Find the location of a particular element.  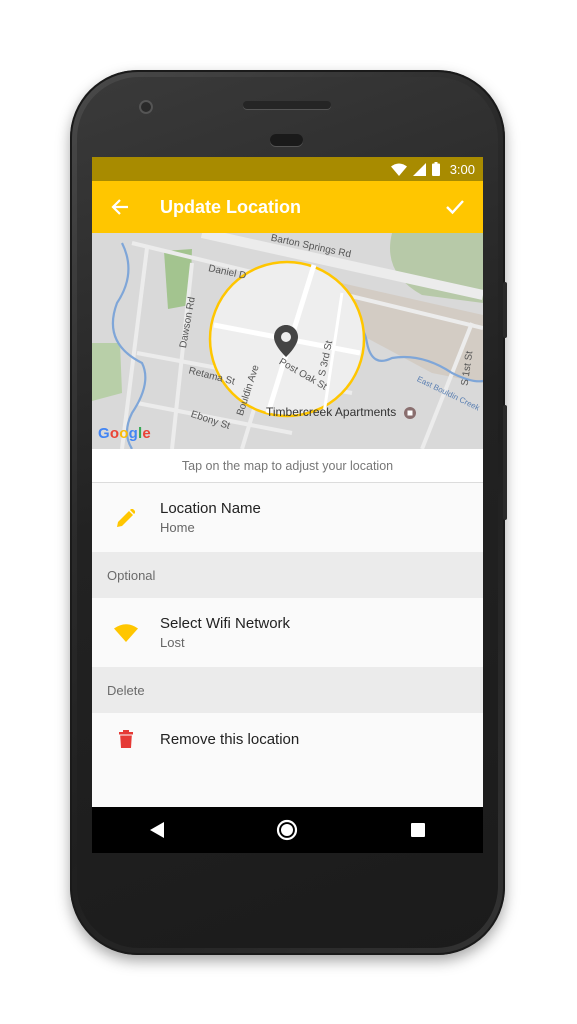

earpiece-speaker is located at coordinates (287, 105).